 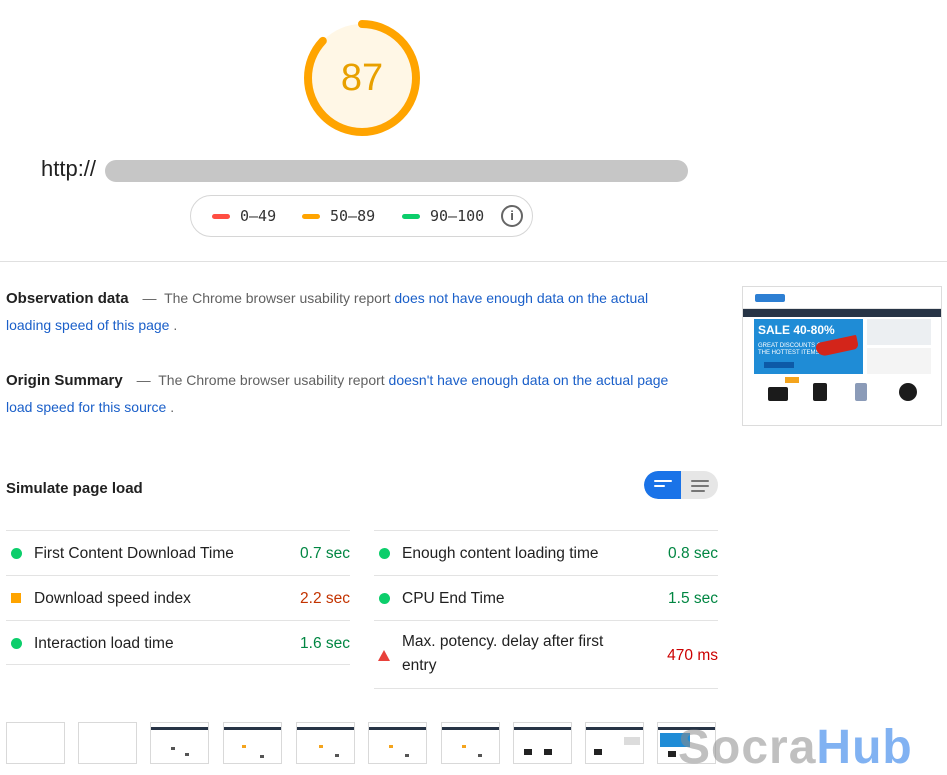 What do you see at coordinates (779, 365) in the screenshot?
I see `thumb-button` at bounding box center [779, 365].